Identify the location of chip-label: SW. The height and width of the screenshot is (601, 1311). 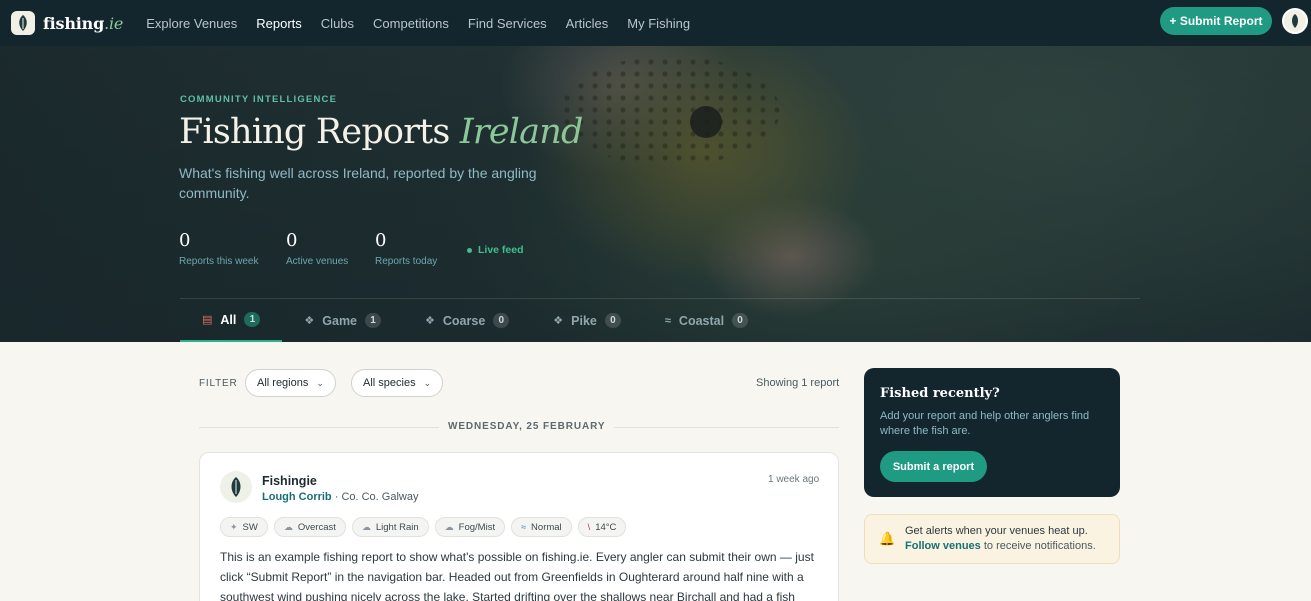
(250, 527).